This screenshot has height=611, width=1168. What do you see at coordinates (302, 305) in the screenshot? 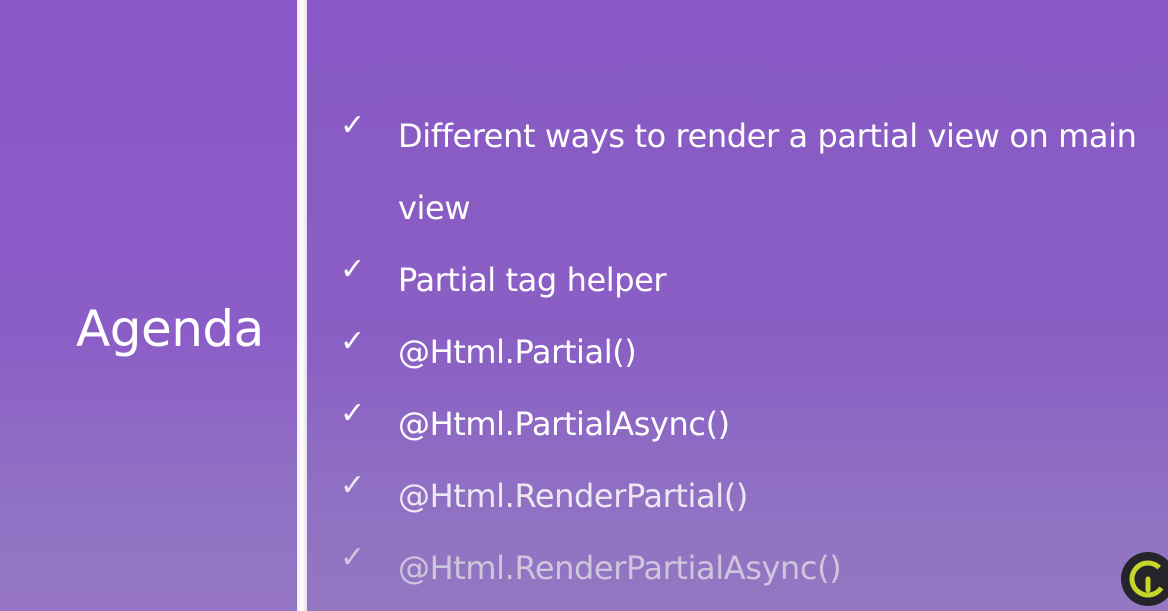
I see `vertical-divider` at bounding box center [302, 305].